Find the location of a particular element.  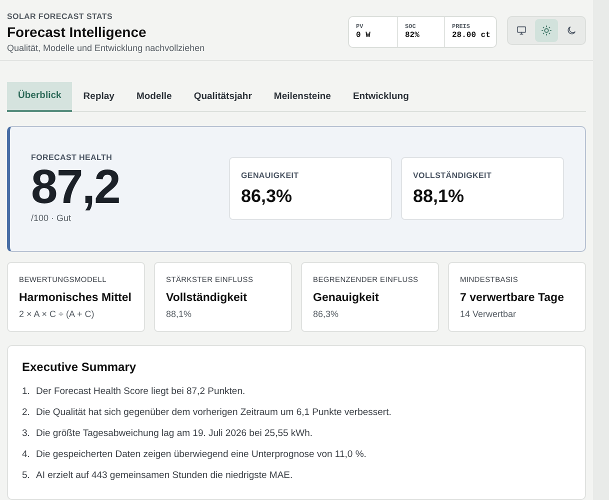

summary-item: Der Forecast Health Score liegt bei 87,2 Punkten. is located at coordinates (141, 391).